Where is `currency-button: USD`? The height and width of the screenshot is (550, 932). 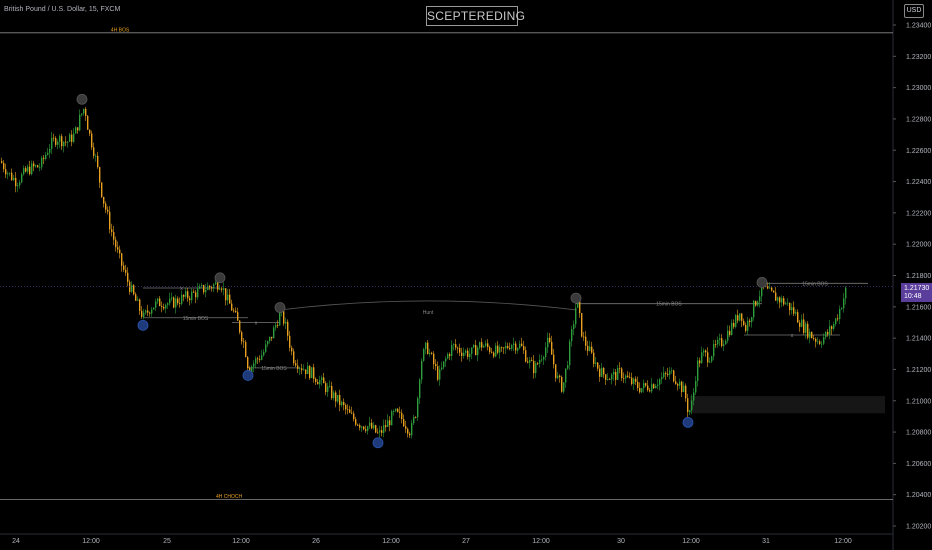 currency-button: USD is located at coordinates (914, 11).